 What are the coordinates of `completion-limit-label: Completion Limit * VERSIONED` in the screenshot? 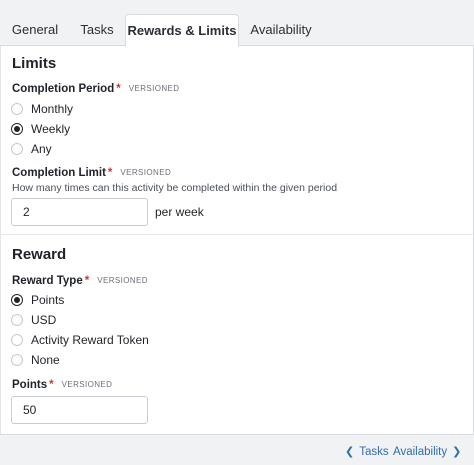 It's located at (92, 173).